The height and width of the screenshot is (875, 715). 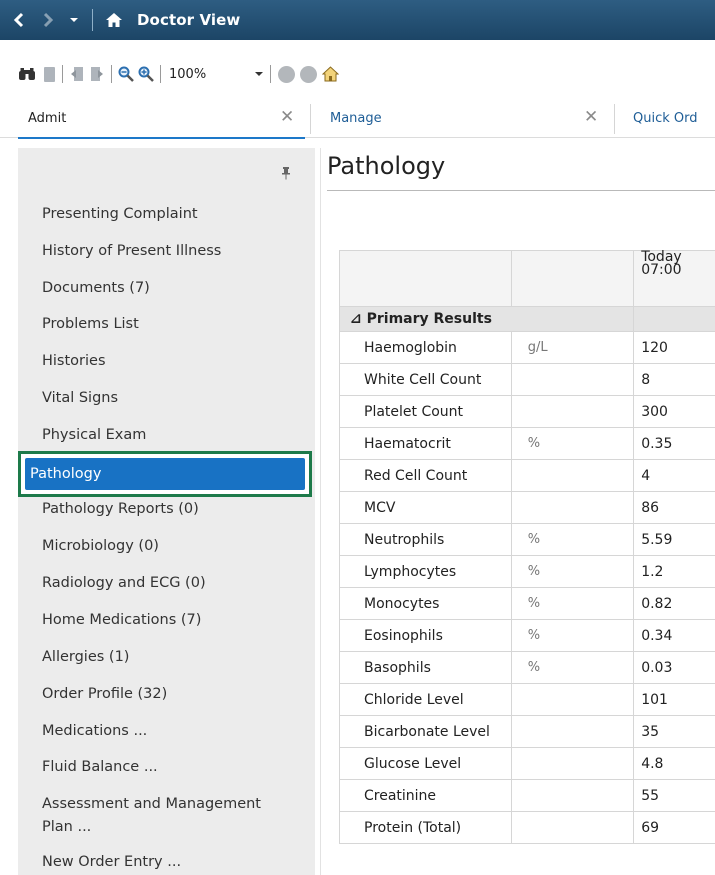 I want to click on zoom-in-button, so click(x=146, y=74).